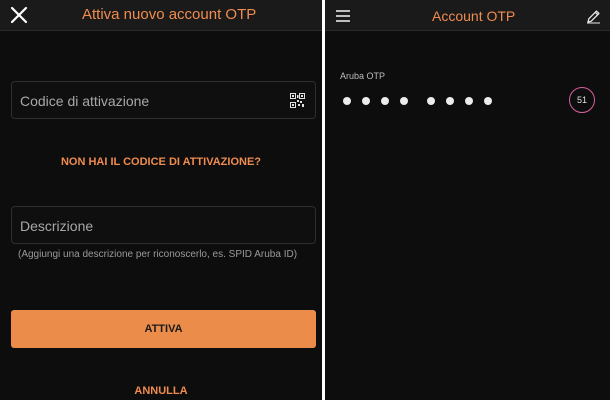  I want to click on top-bar: Account OTP, so click(467, 15).